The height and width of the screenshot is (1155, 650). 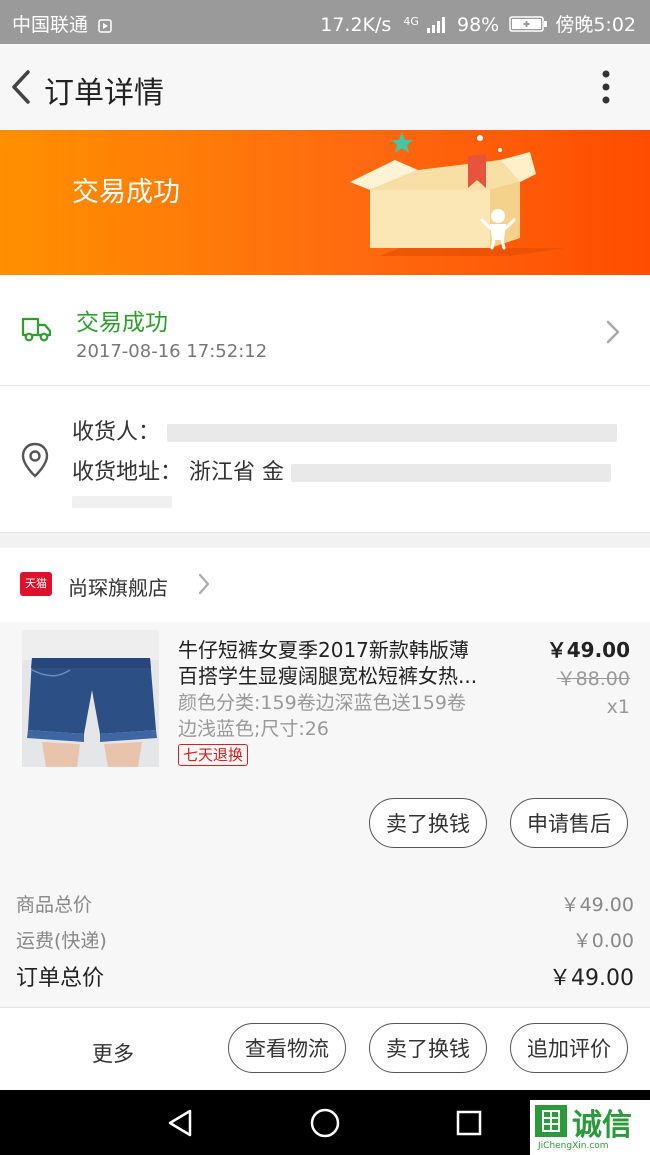 I want to click on denim-shorts-image, so click(x=90, y=698).